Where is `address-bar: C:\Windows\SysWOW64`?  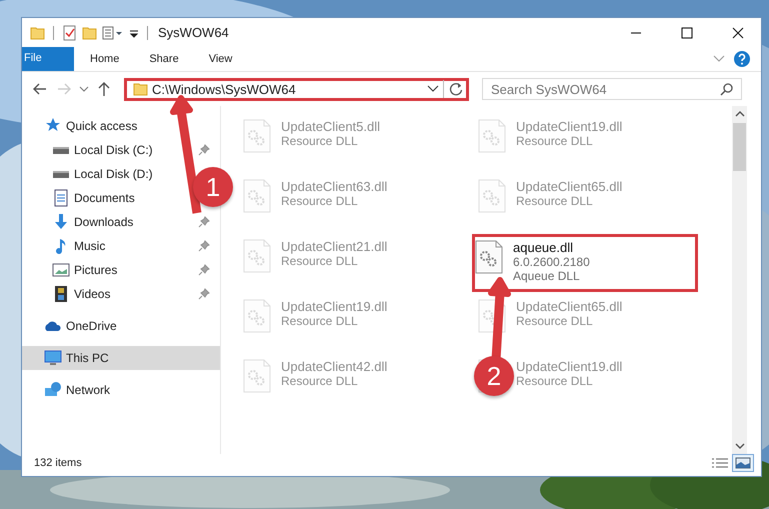 address-bar: C:\Windows\SysWOW64 is located at coordinates (296, 89).